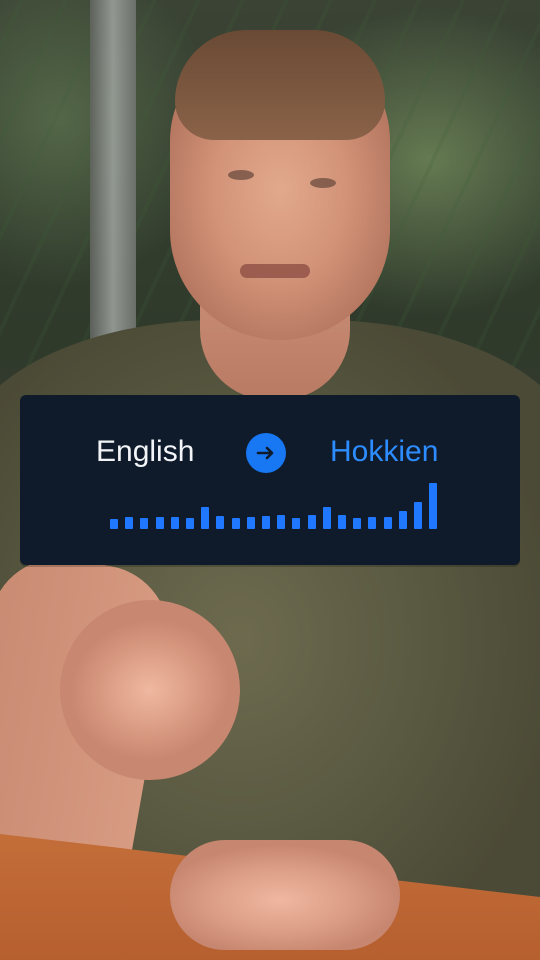 The image size is (540, 960). I want to click on language-pair-row: English Hokkien, so click(270, 451).